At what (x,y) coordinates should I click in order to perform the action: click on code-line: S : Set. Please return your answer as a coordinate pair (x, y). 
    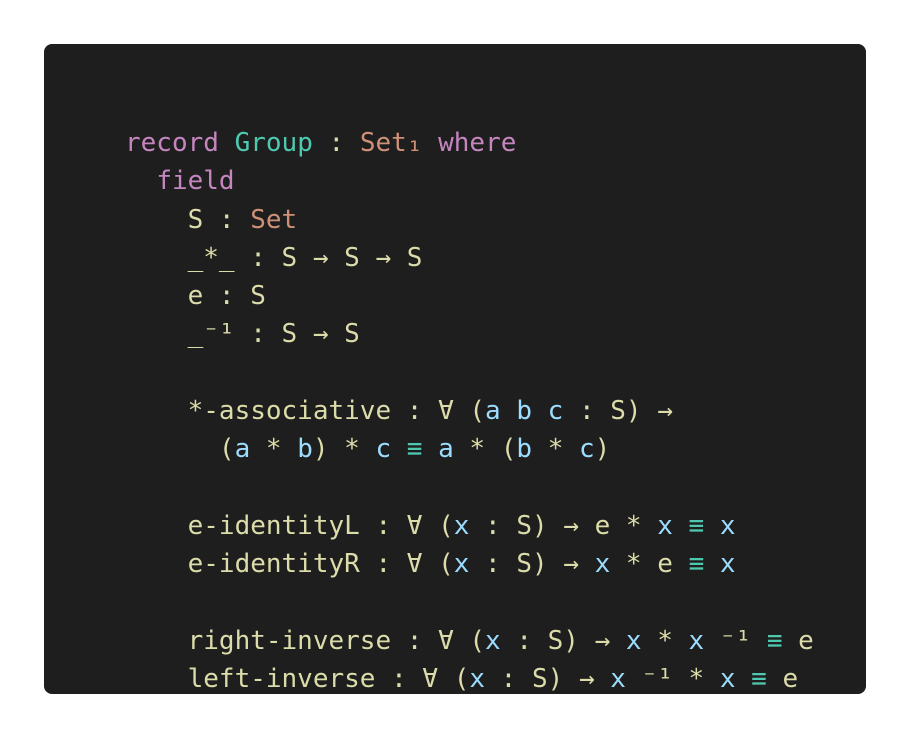
    Looking at the image, I should click on (469, 220).